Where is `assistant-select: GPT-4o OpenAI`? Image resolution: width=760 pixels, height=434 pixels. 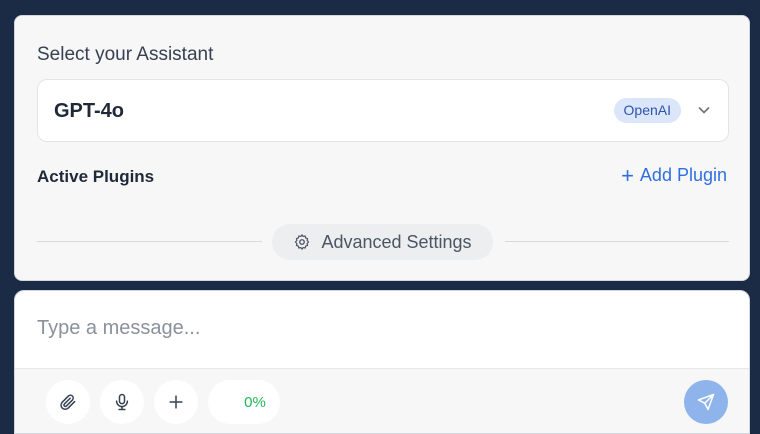
assistant-select: GPT-4o OpenAI is located at coordinates (383, 110).